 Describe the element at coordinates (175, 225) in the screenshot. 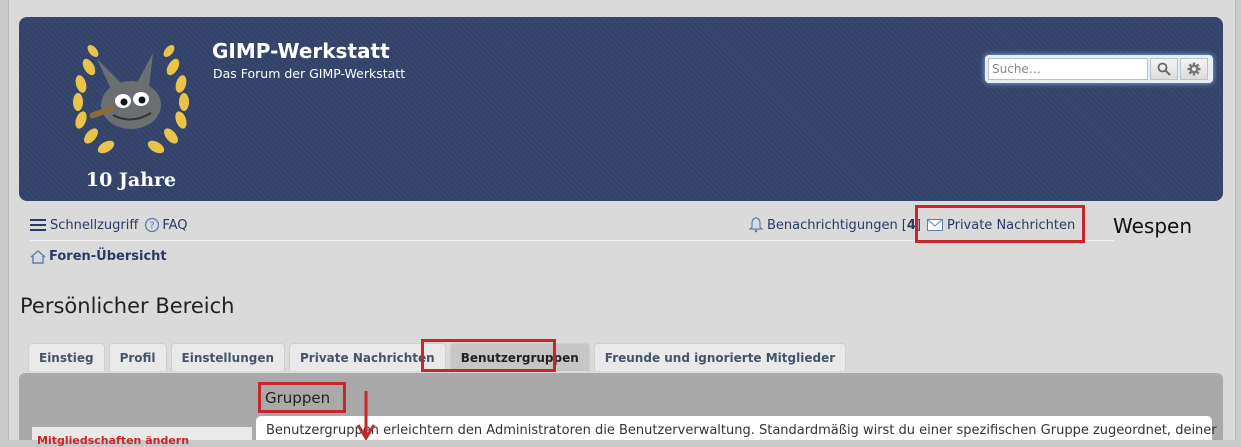

I see `faq-label: FAQ` at that location.